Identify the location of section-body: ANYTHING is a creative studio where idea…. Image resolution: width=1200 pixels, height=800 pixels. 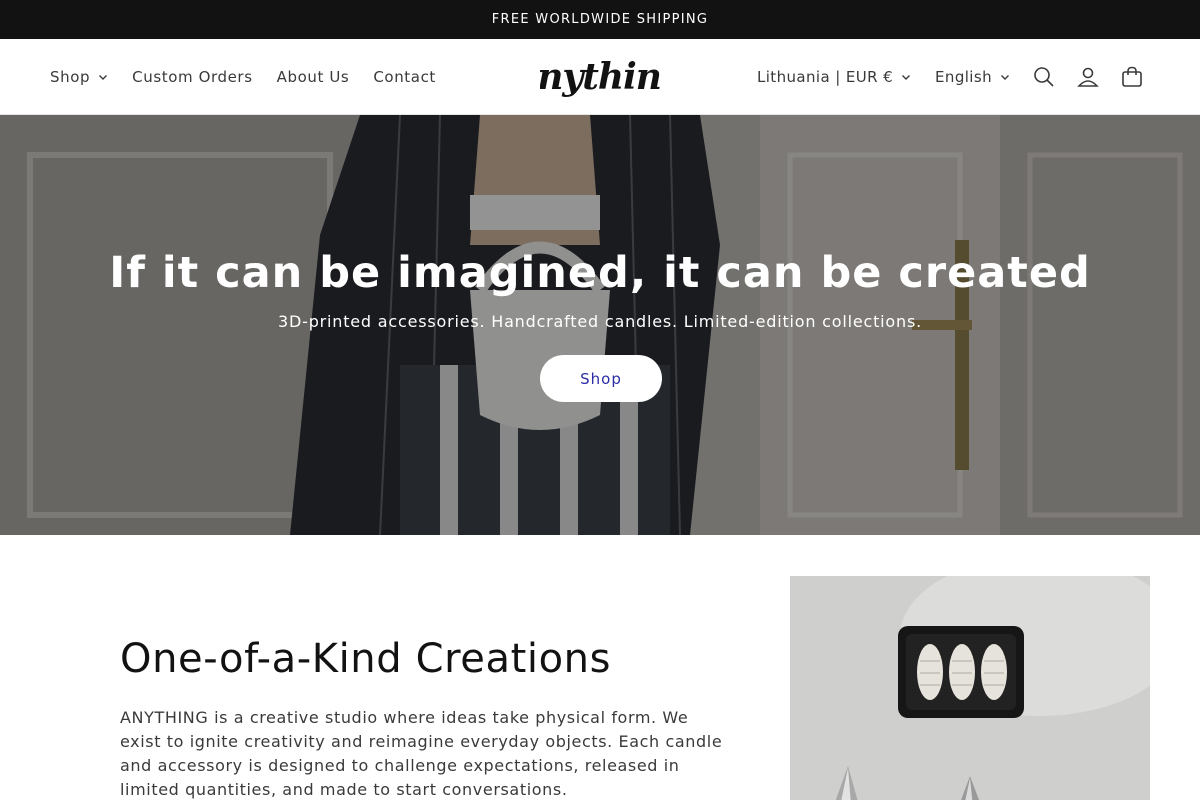
(421, 753).